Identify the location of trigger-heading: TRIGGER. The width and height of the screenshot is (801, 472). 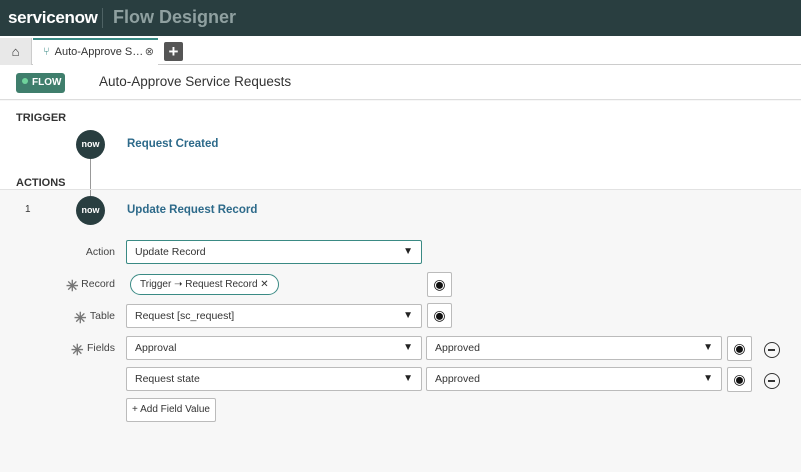
(41, 118).